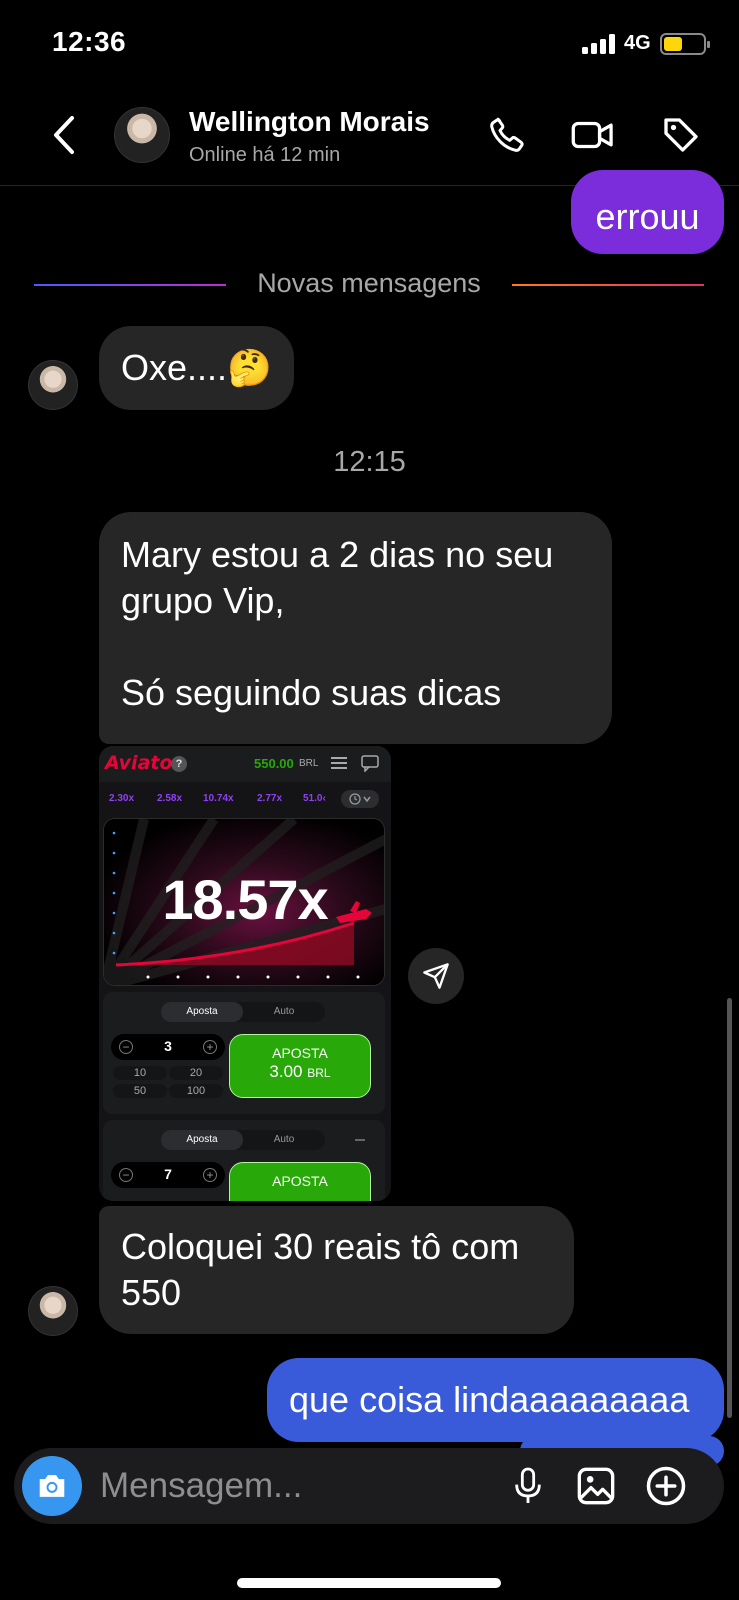  I want to click on menu-icon, so click(339, 763).